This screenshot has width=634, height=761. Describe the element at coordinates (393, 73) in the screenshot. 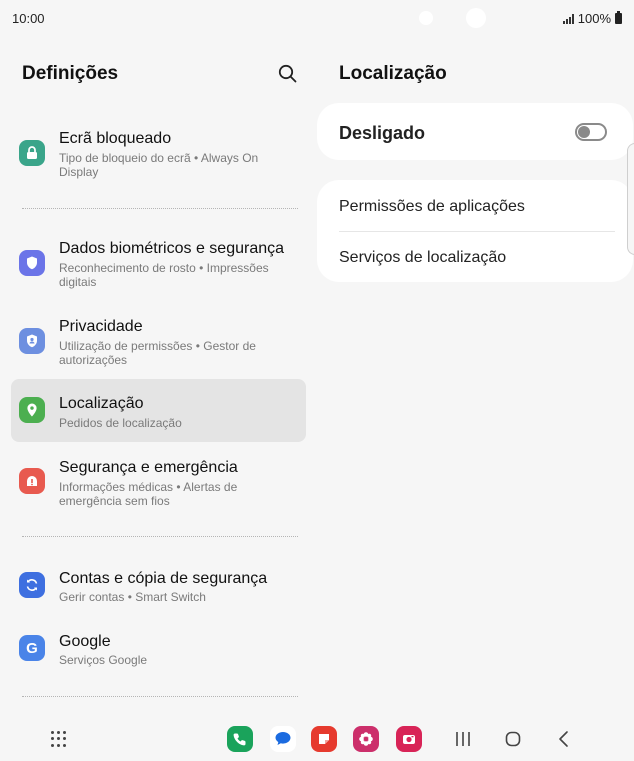

I see `detail-title: Localização` at that location.